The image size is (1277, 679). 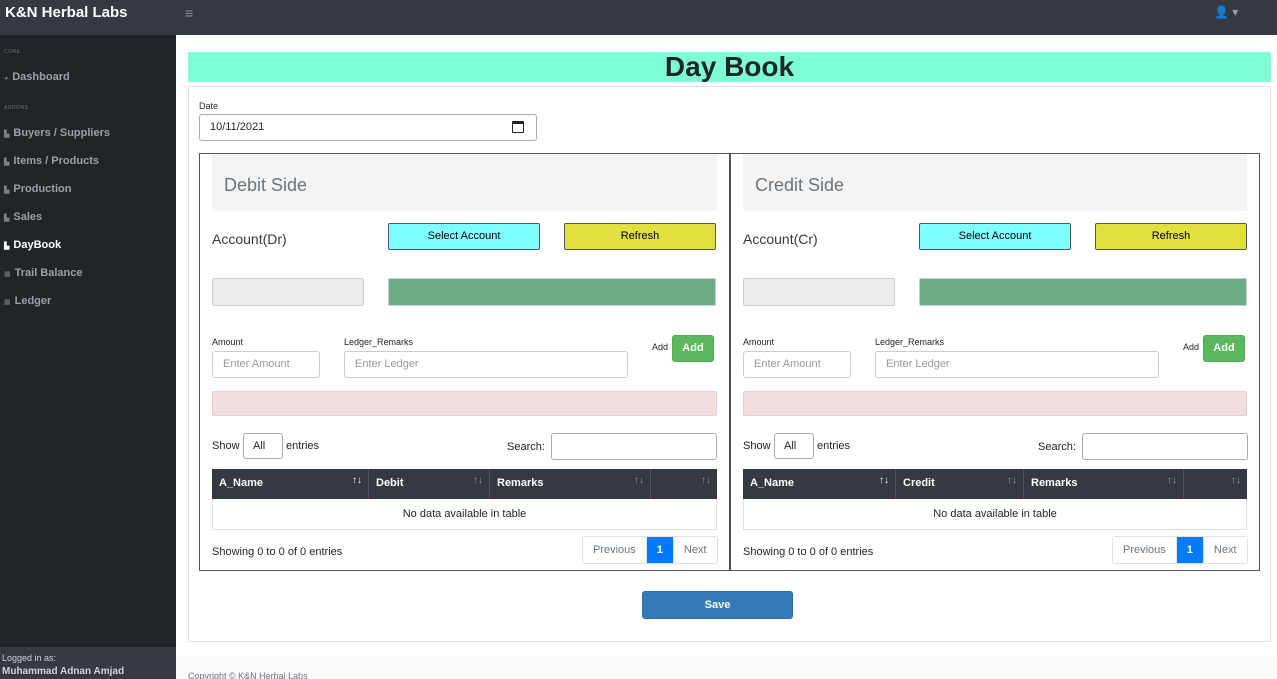 I want to click on debit-pagination: Previous 1 Next, so click(x=650, y=550).